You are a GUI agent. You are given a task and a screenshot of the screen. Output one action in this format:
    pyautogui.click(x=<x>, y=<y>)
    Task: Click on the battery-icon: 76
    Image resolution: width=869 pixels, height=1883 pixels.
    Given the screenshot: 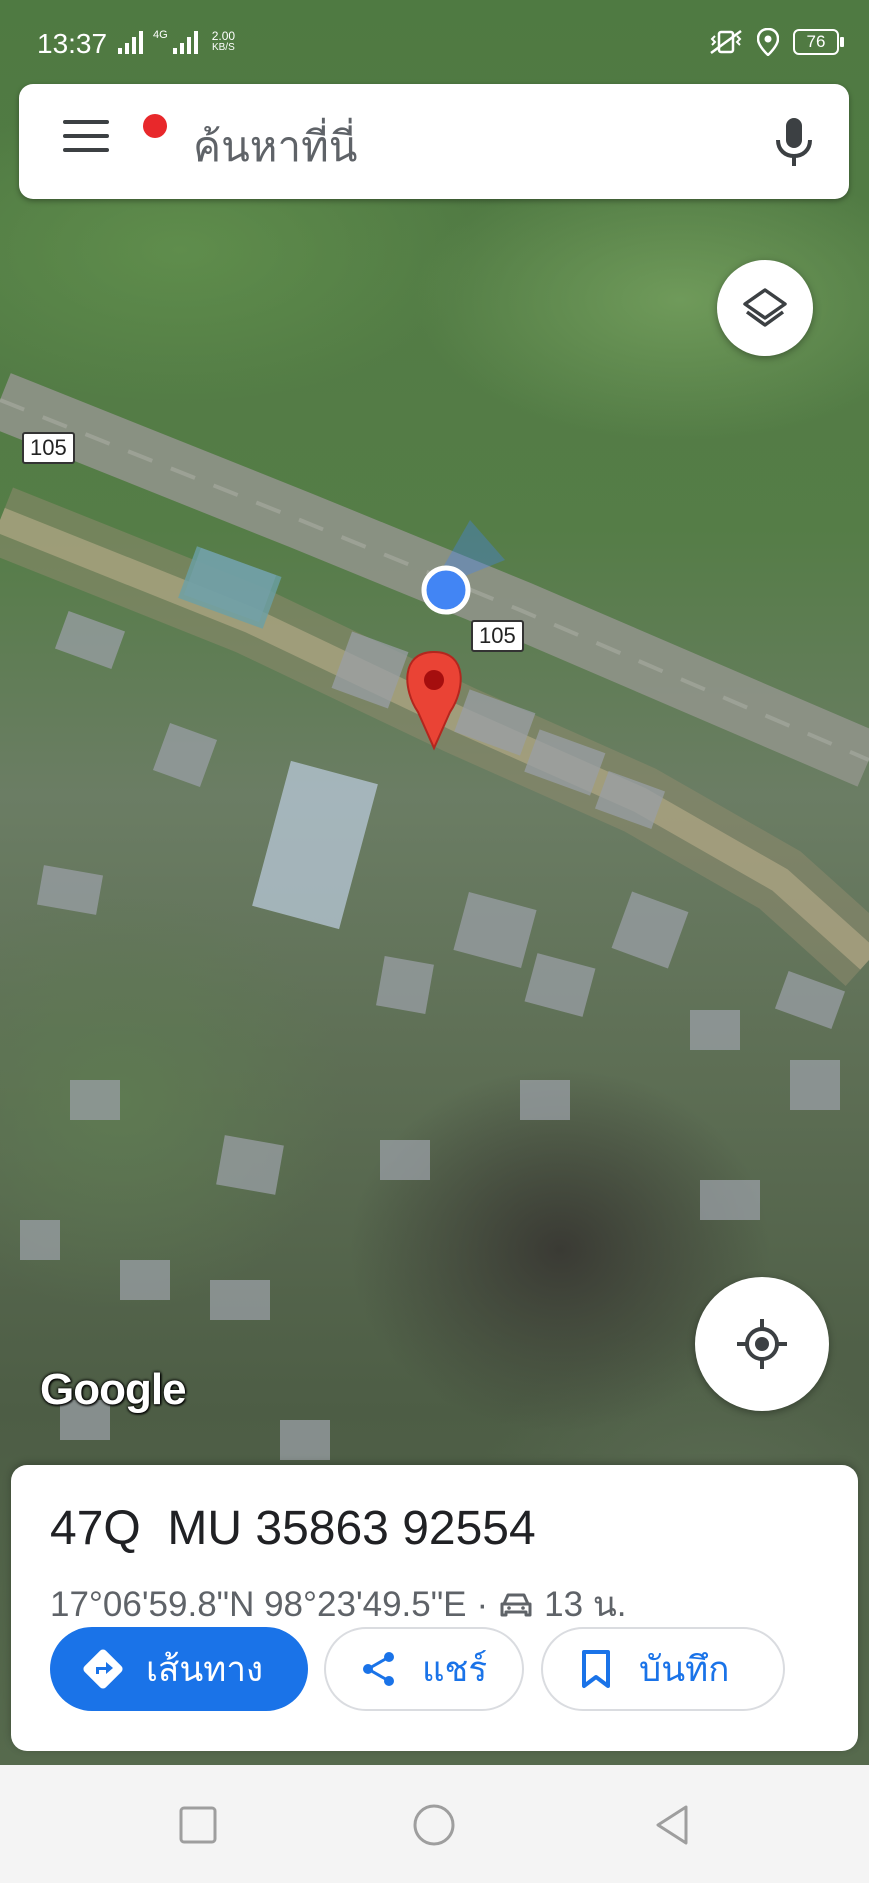 What is the action you would take?
    pyautogui.click(x=818, y=42)
    